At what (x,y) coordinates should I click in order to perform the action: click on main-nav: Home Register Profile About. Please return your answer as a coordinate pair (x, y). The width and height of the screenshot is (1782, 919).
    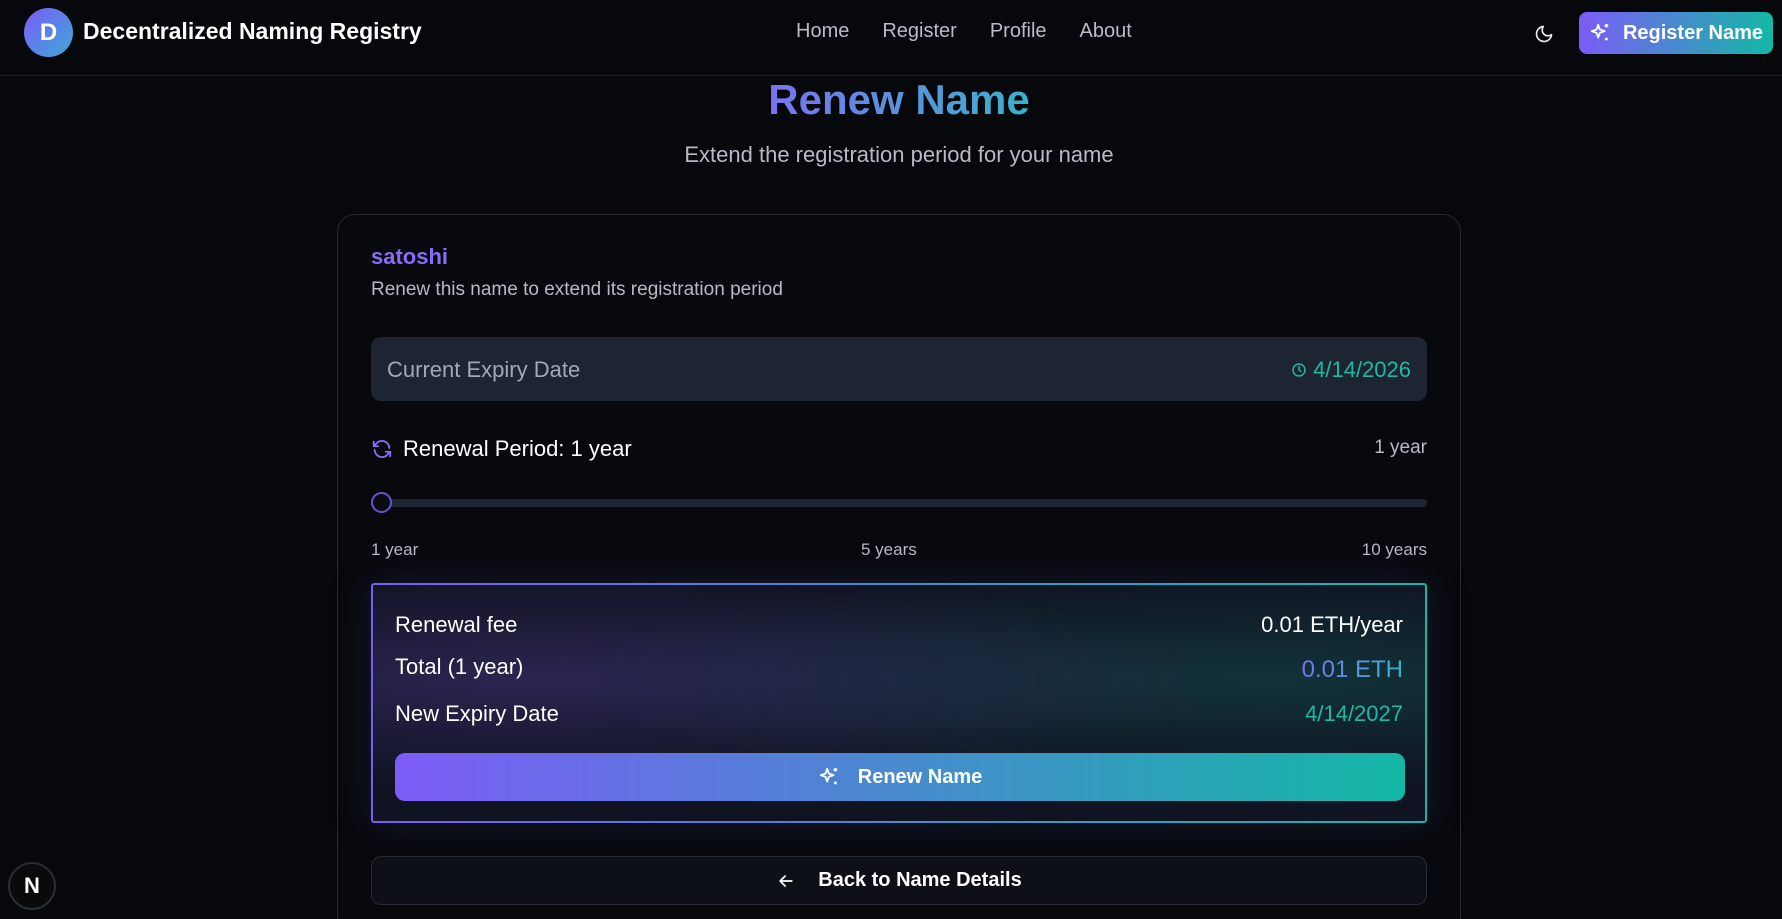
    Looking at the image, I should click on (980, 31).